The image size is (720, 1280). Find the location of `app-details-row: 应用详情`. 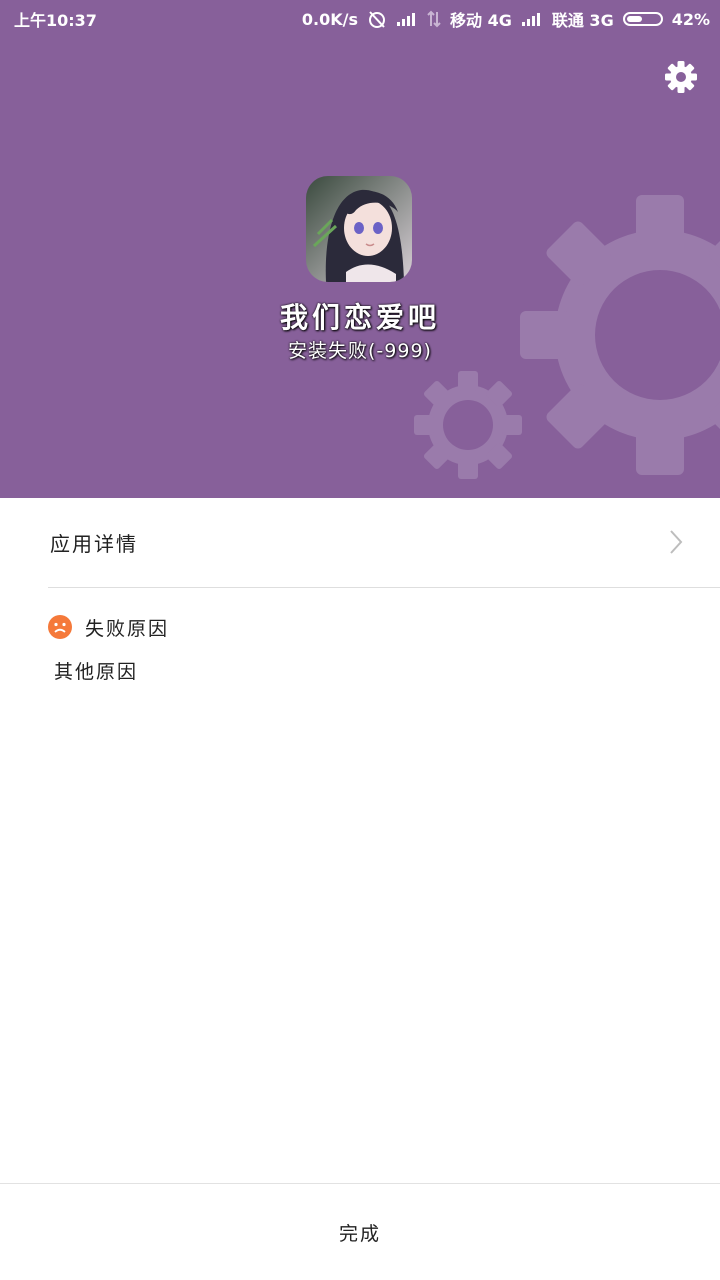

app-details-row: 应用详情 is located at coordinates (360, 543).